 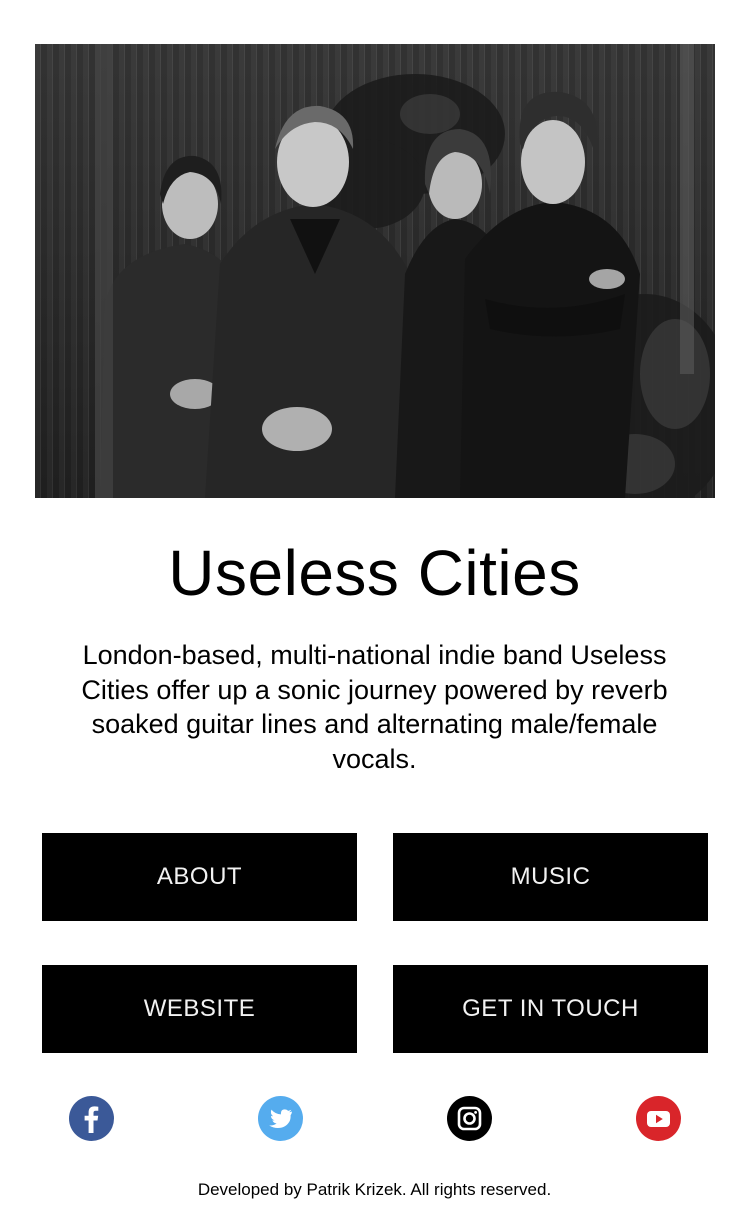 What do you see at coordinates (199, 877) in the screenshot?
I see `about-button: ABOUT` at bounding box center [199, 877].